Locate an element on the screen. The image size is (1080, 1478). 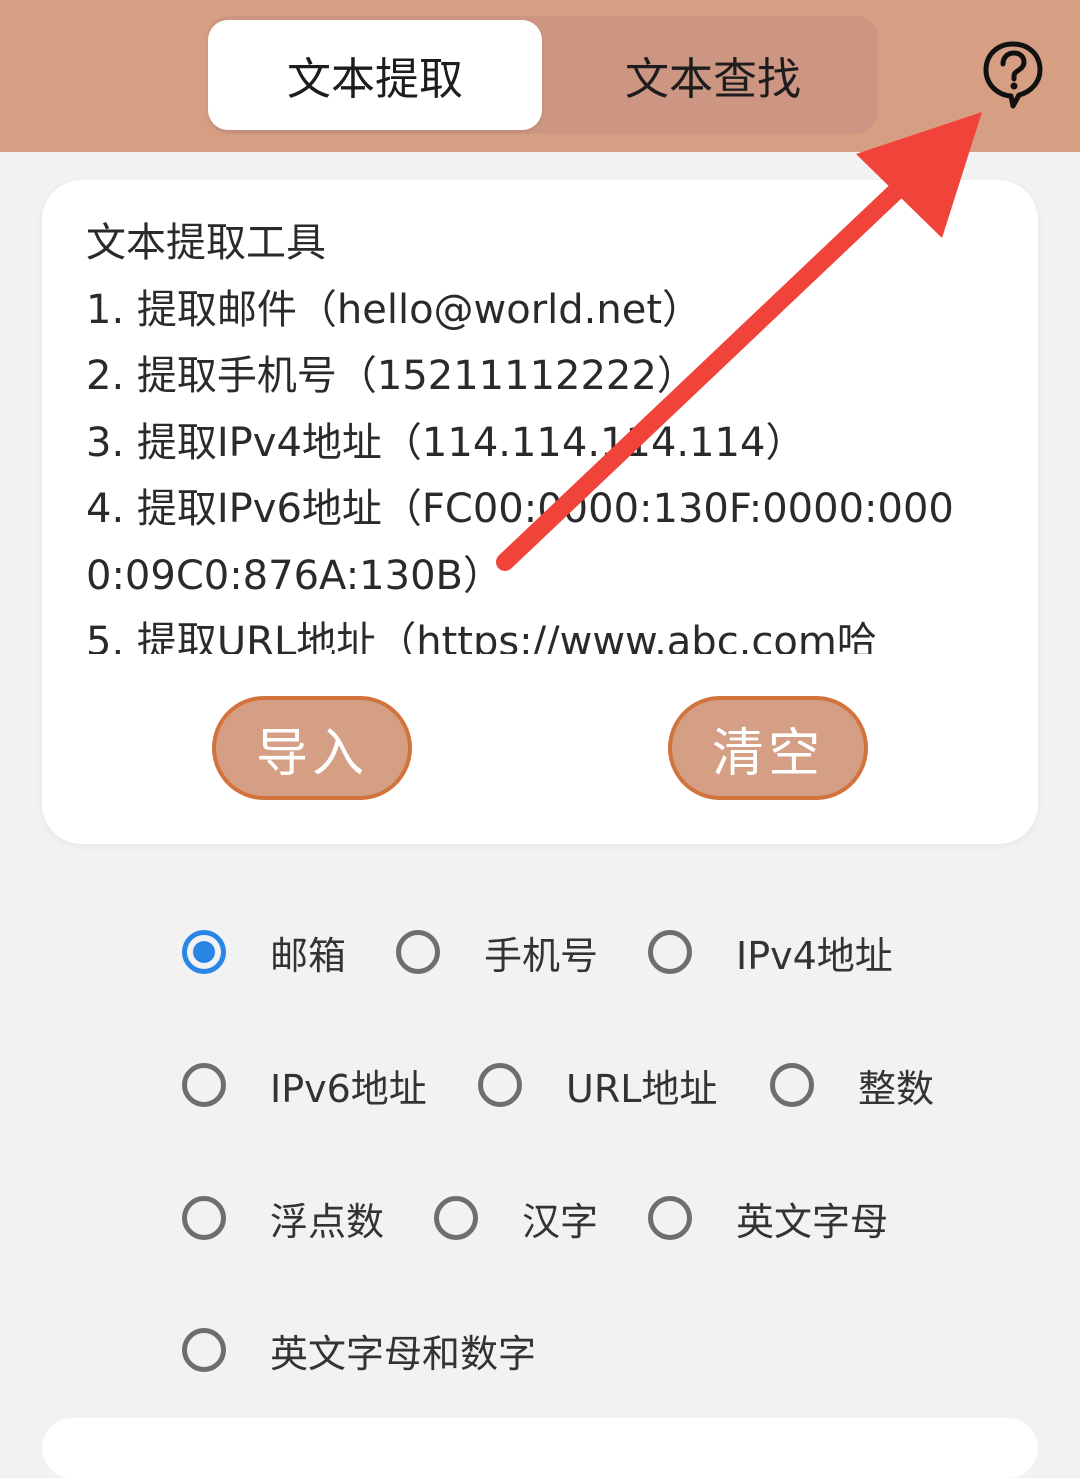
tab-switcher: 文本提取 文本查找 is located at coordinates (543, 75).